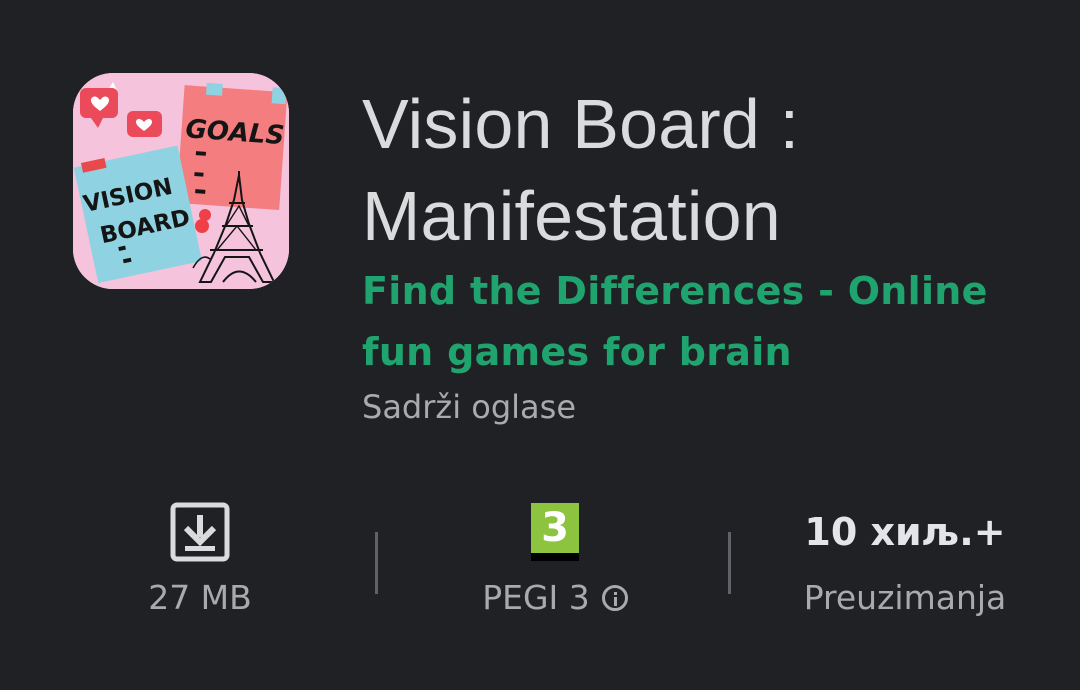 This screenshot has width=1080, height=690. What do you see at coordinates (712, 291) in the screenshot?
I see `developer-link-line-1: Find the Differences - Online` at bounding box center [712, 291].